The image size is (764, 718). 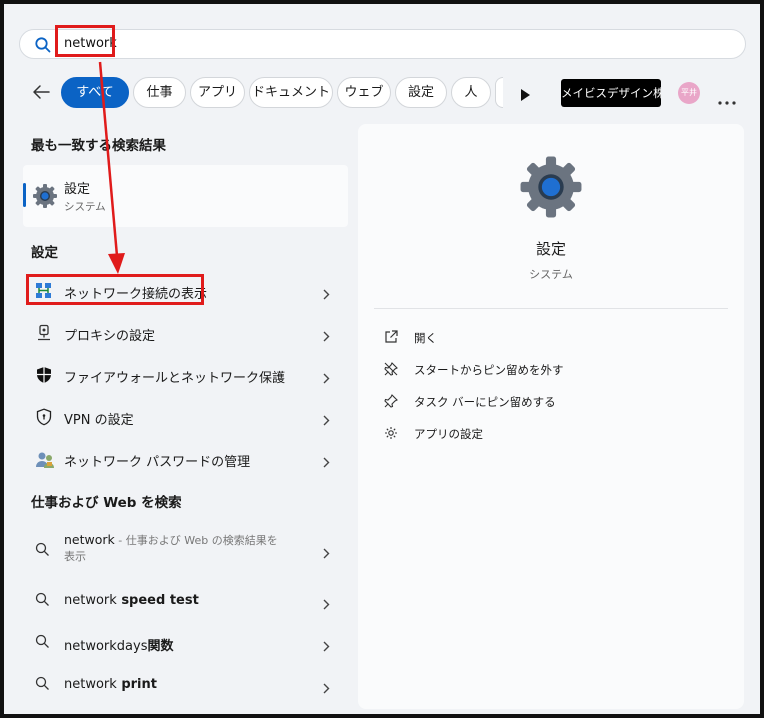 What do you see at coordinates (175, 378) in the screenshot?
I see `settings-item-label: ファイアウォールとネットワーク保護` at bounding box center [175, 378].